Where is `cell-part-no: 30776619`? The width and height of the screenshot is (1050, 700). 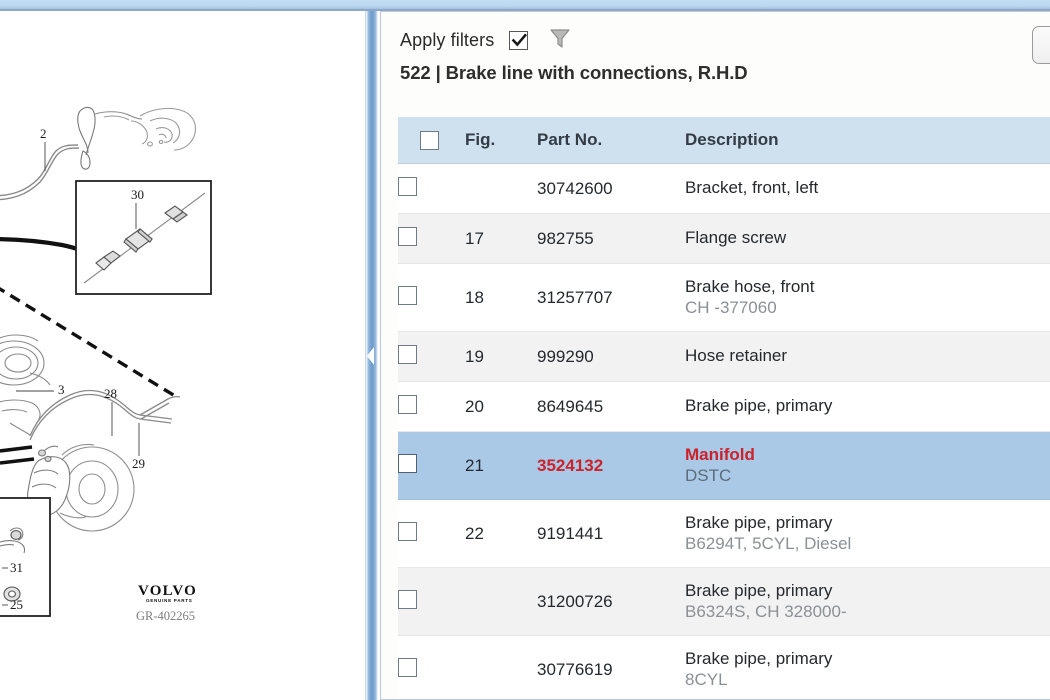
cell-part-no: 30776619 is located at coordinates (611, 667).